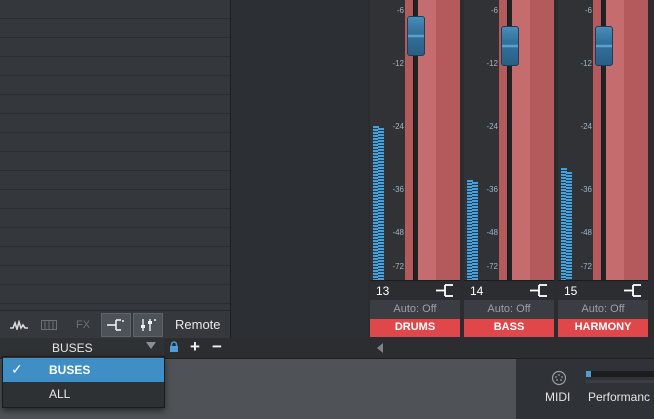 Image resolution: width=654 pixels, height=419 pixels. I want to click on status-panel, so click(585, 389).